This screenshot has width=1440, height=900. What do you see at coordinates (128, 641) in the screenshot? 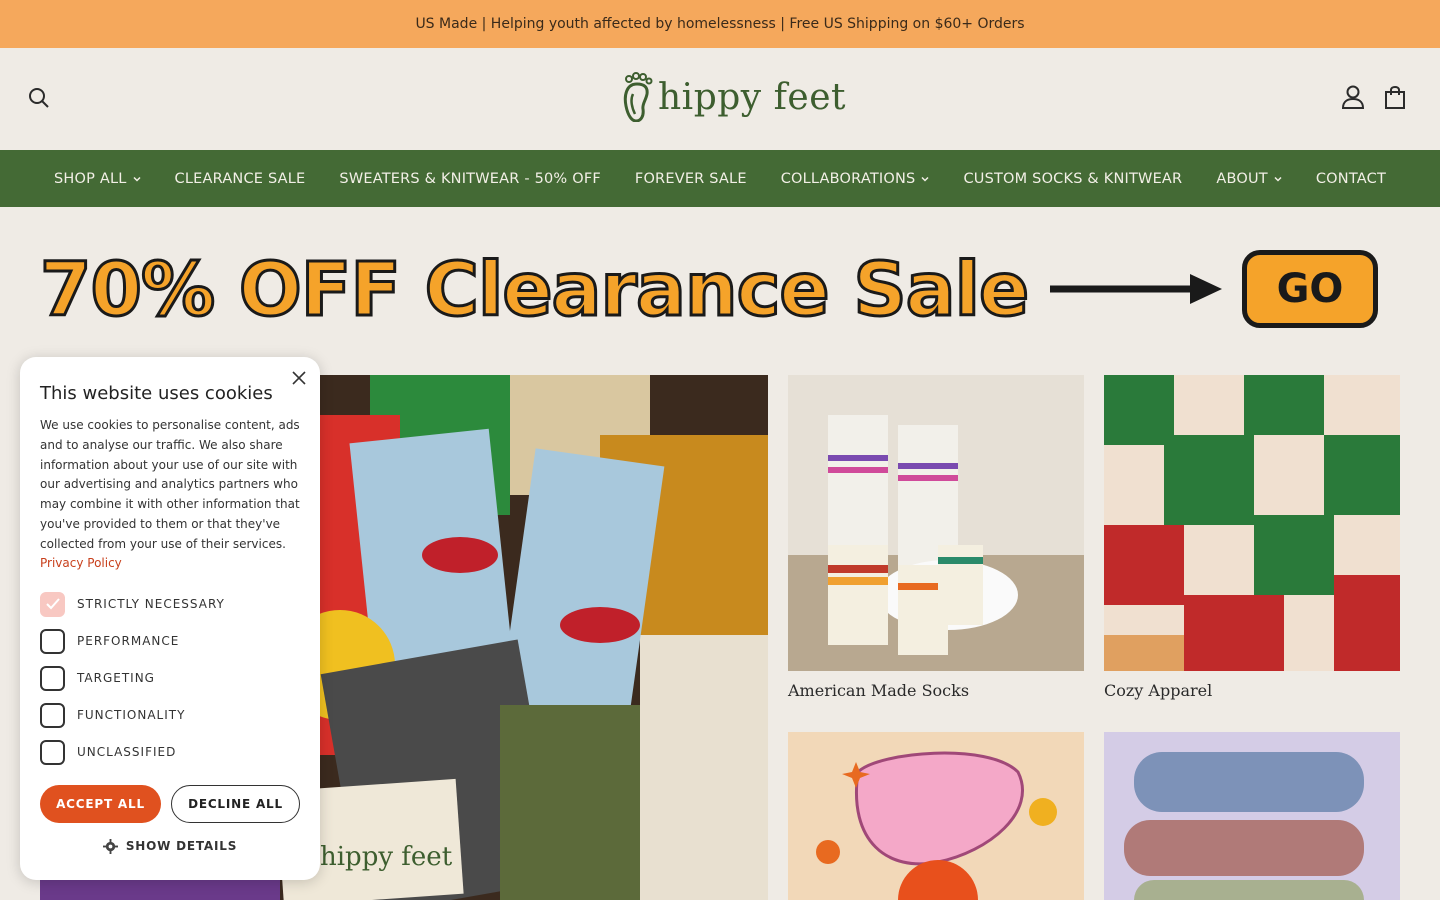
I see `option-label: PERFORMANCE` at bounding box center [128, 641].